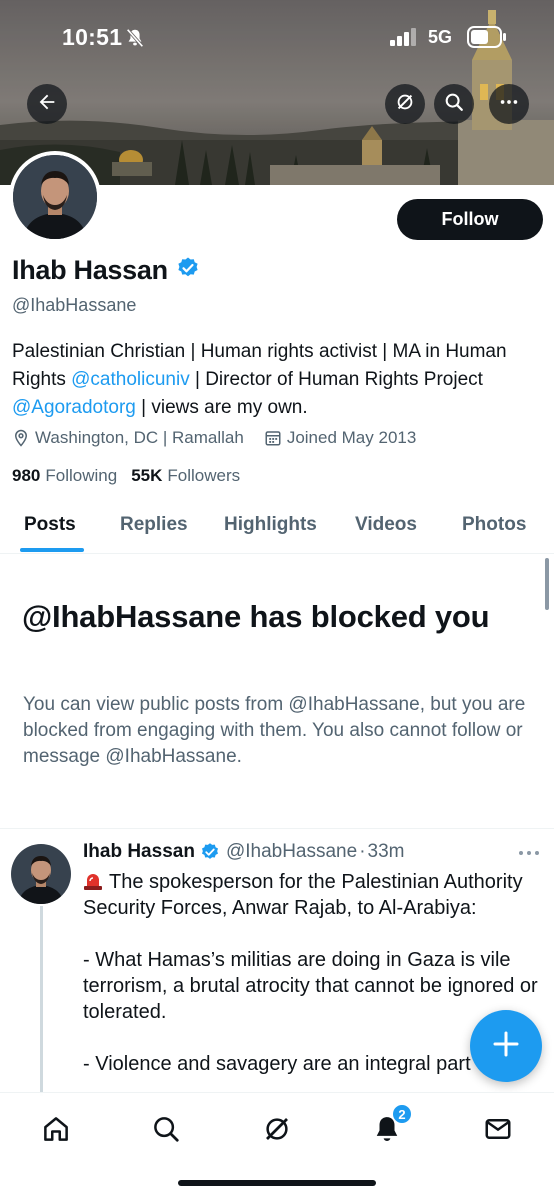 This screenshot has width=554, height=1200. I want to click on tab-replies: Replies, so click(154, 525).